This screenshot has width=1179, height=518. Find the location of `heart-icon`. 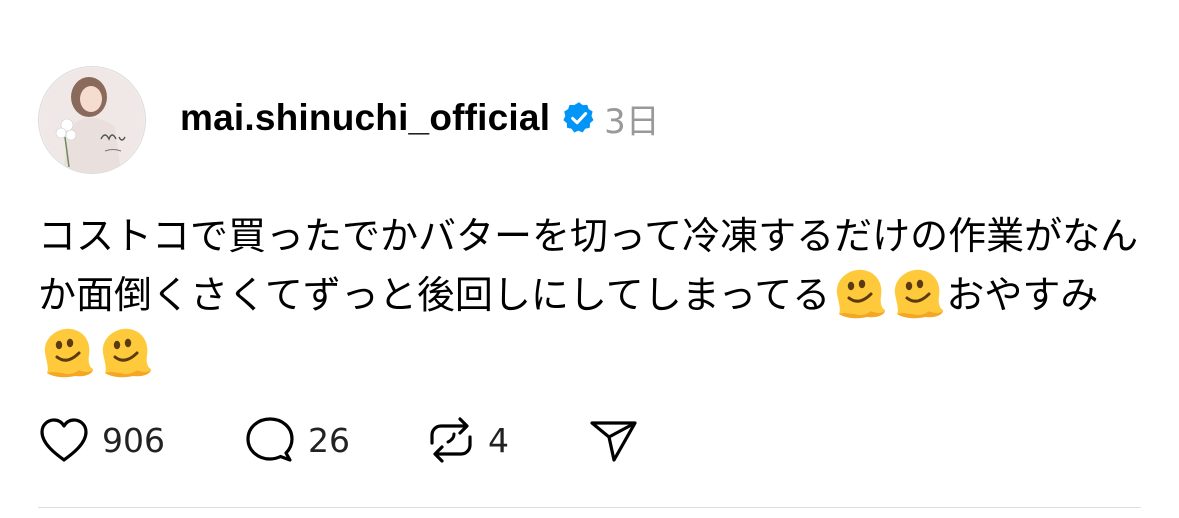

heart-icon is located at coordinates (64, 440).